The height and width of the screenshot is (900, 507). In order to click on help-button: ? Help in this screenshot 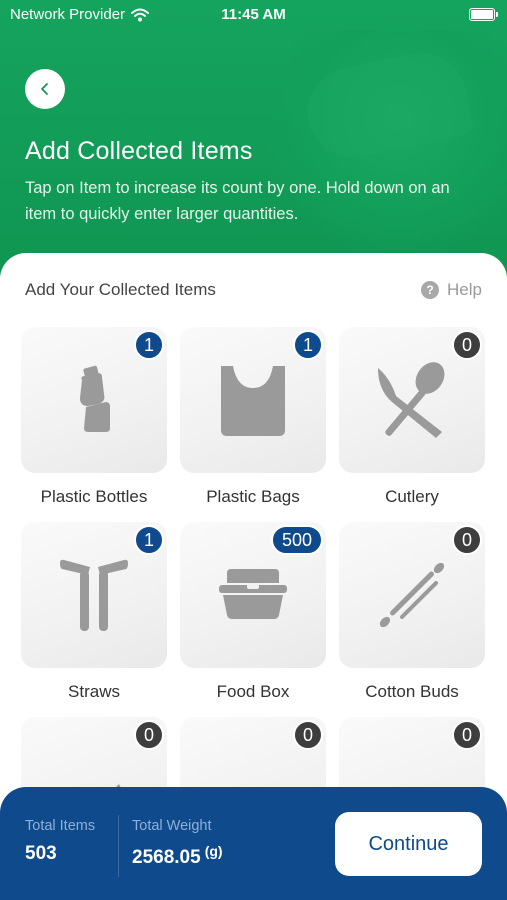, I will do `click(451, 290)`.